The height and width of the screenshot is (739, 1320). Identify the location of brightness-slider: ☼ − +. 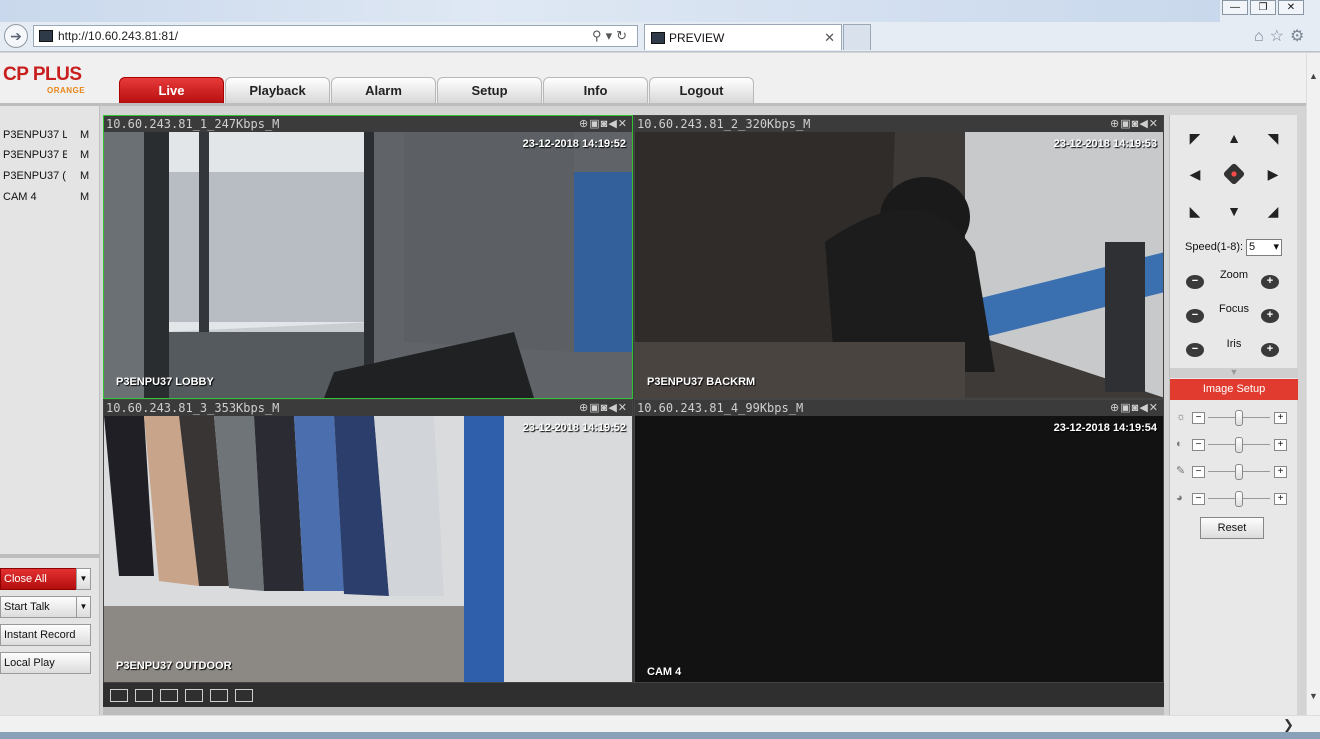
(1235, 418).